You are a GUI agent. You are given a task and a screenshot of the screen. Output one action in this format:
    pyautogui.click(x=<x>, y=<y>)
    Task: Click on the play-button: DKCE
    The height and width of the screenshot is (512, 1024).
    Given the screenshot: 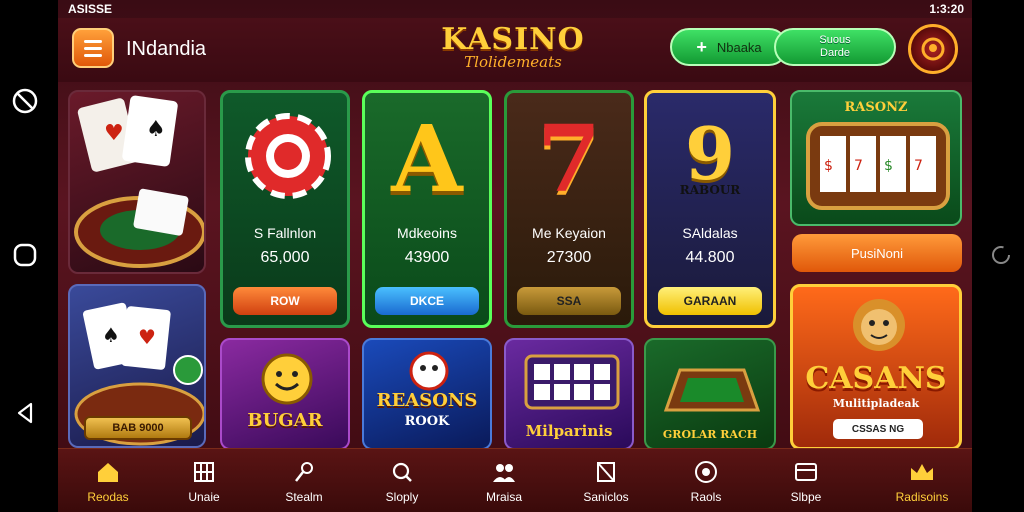 What is the action you would take?
    pyautogui.click(x=427, y=301)
    